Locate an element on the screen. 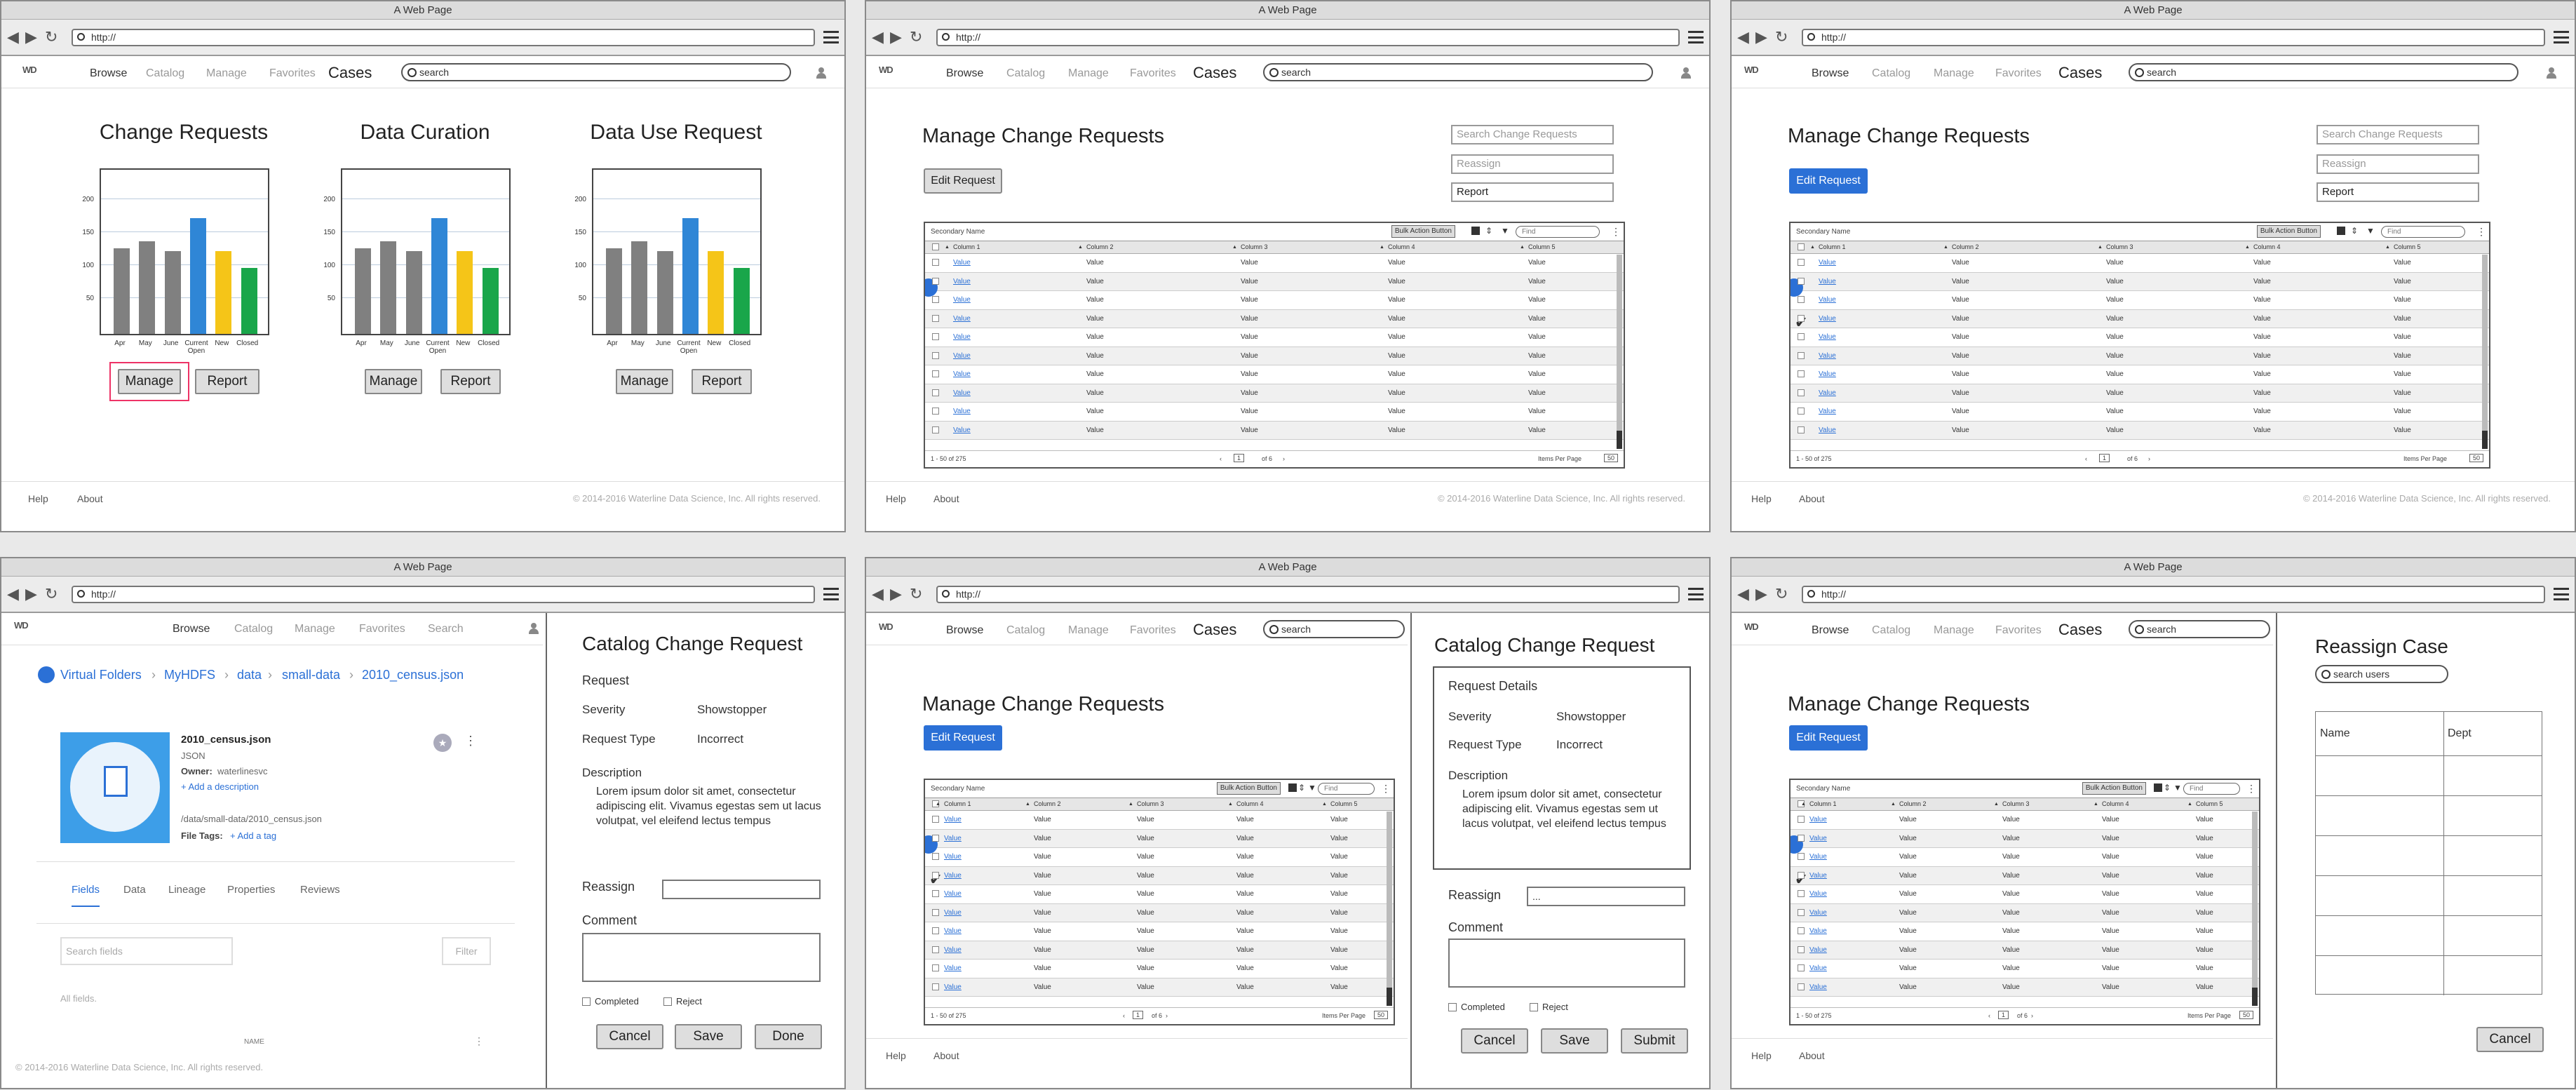 Image resolution: width=2576 pixels, height=1090 pixels. search-users-input: search users is located at coordinates (2381, 674).